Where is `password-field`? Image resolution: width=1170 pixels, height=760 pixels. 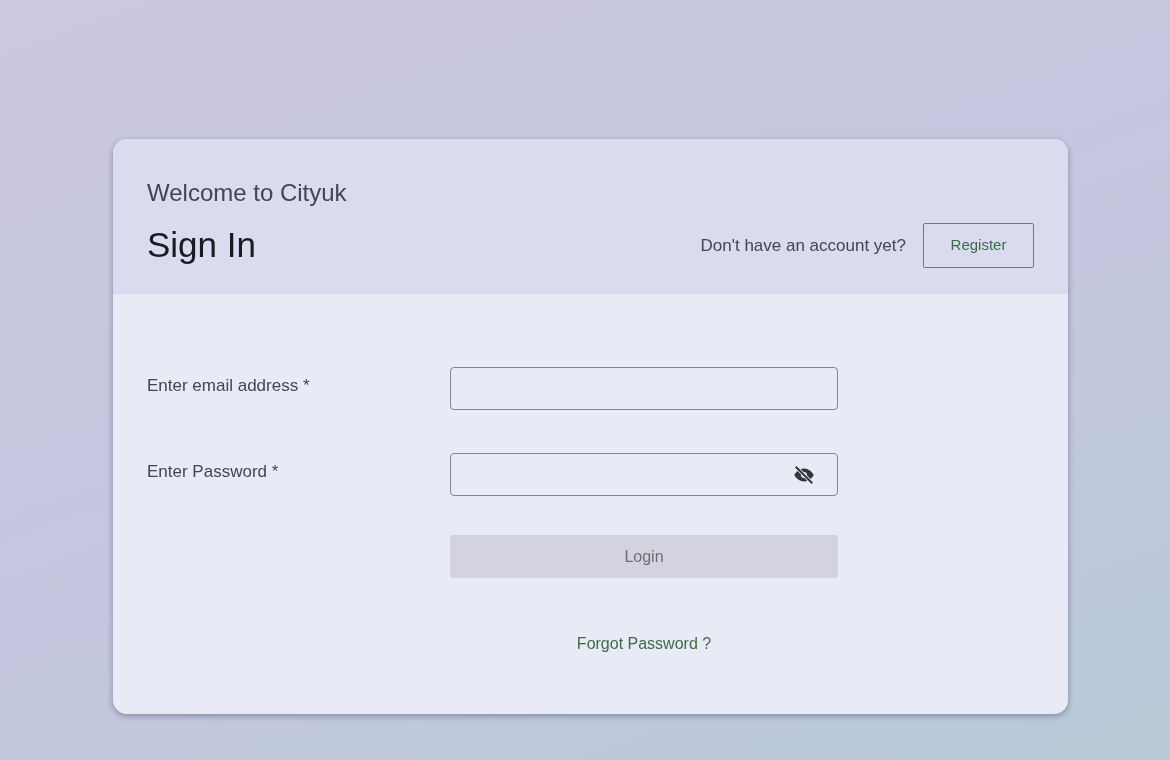 password-field is located at coordinates (644, 474).